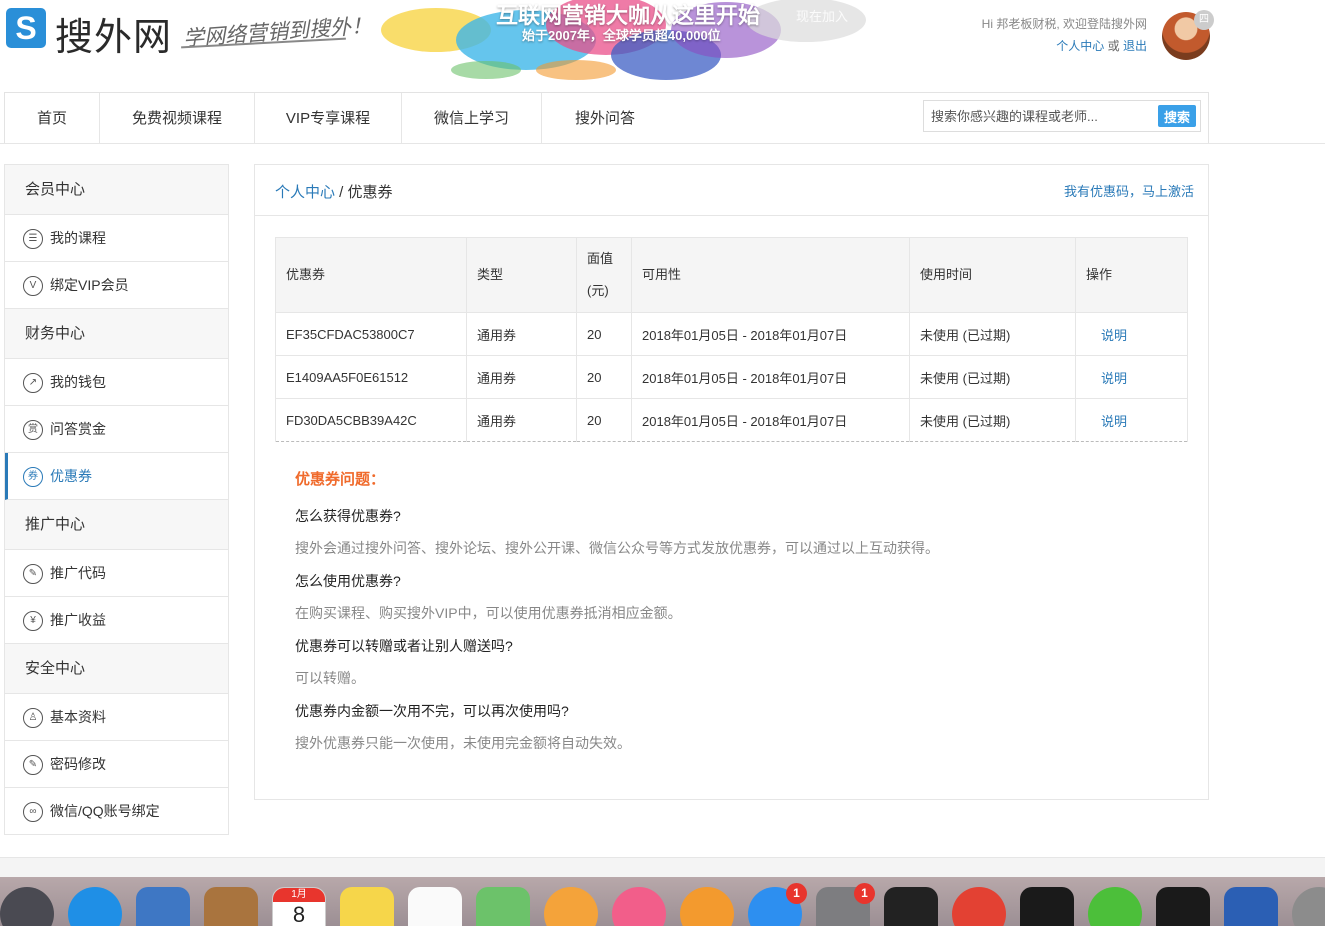  I want to click on search-box: 搜索, so click(1062, 116).